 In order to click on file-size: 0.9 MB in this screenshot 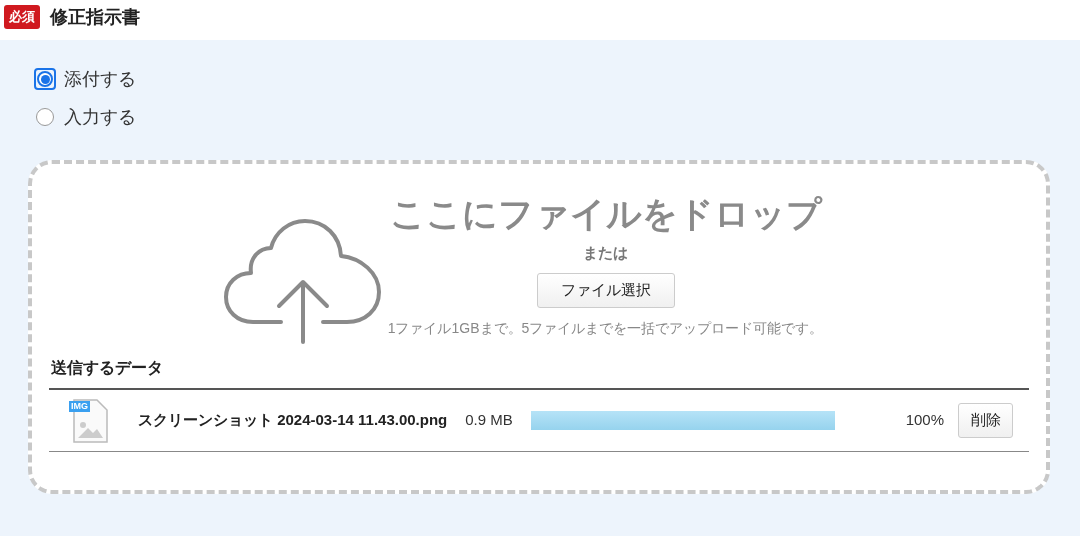, I will do `click(489, 420)`.